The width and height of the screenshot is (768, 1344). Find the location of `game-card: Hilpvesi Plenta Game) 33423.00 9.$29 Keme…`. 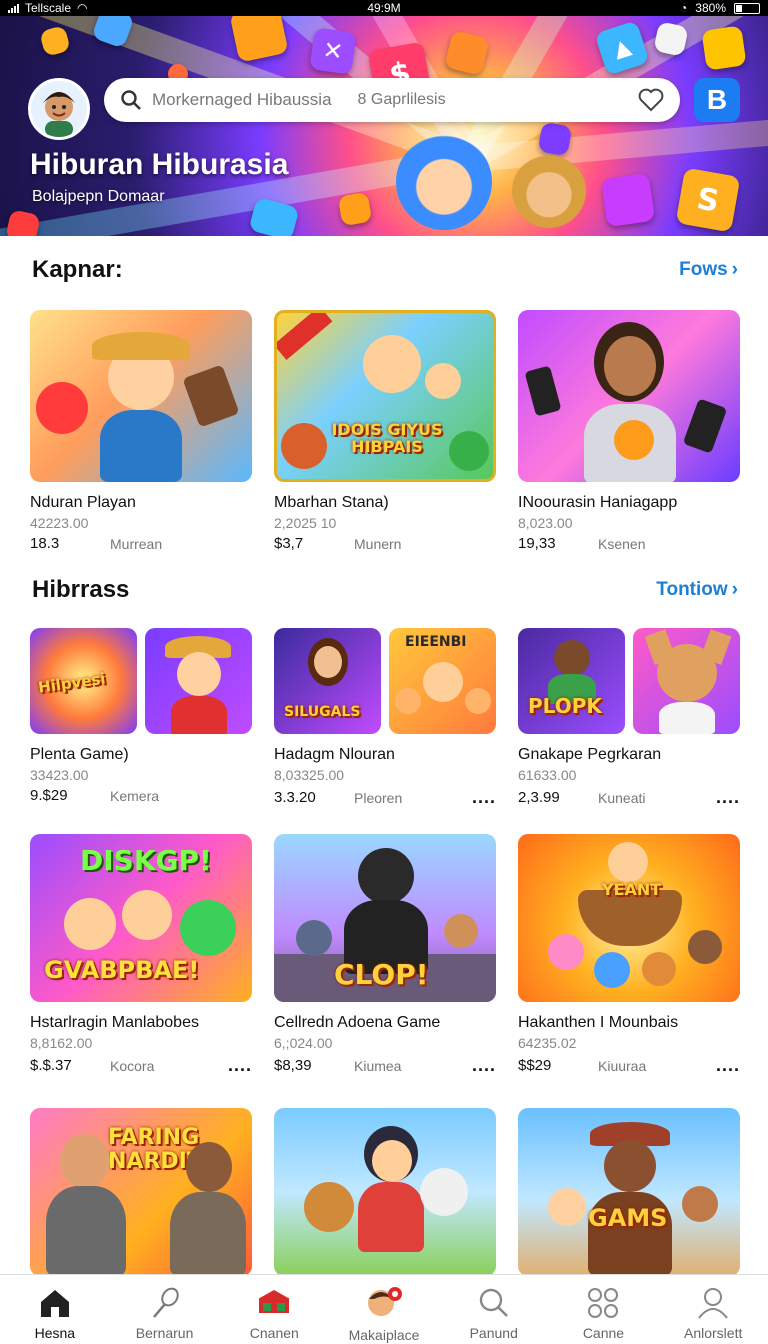

game-card: Hilpvesi Plenta Game) 33423.00 9.$29 Keme… is located at coordinates (141, 716).